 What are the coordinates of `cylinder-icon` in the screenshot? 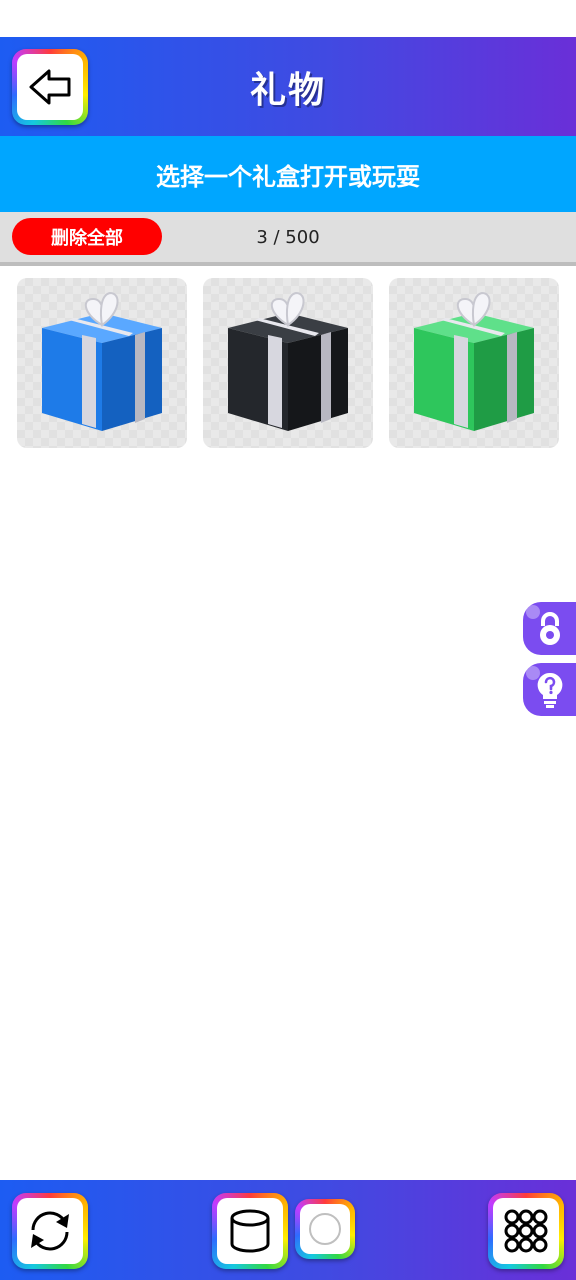 It's located at (250, 1231).